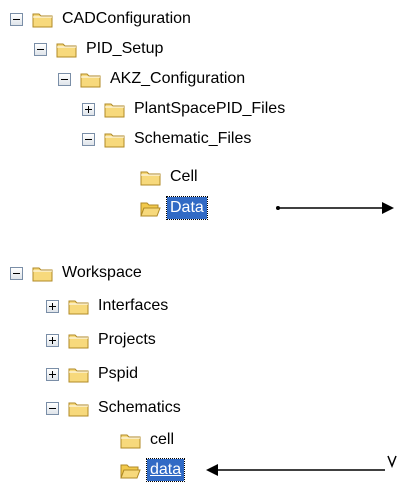 This screenshot has width=397, height=489. What do you see at coordinates (102, 272) in the screenshot?
I see `tree-node-label: Workspace` at bounding box center [102, 272].